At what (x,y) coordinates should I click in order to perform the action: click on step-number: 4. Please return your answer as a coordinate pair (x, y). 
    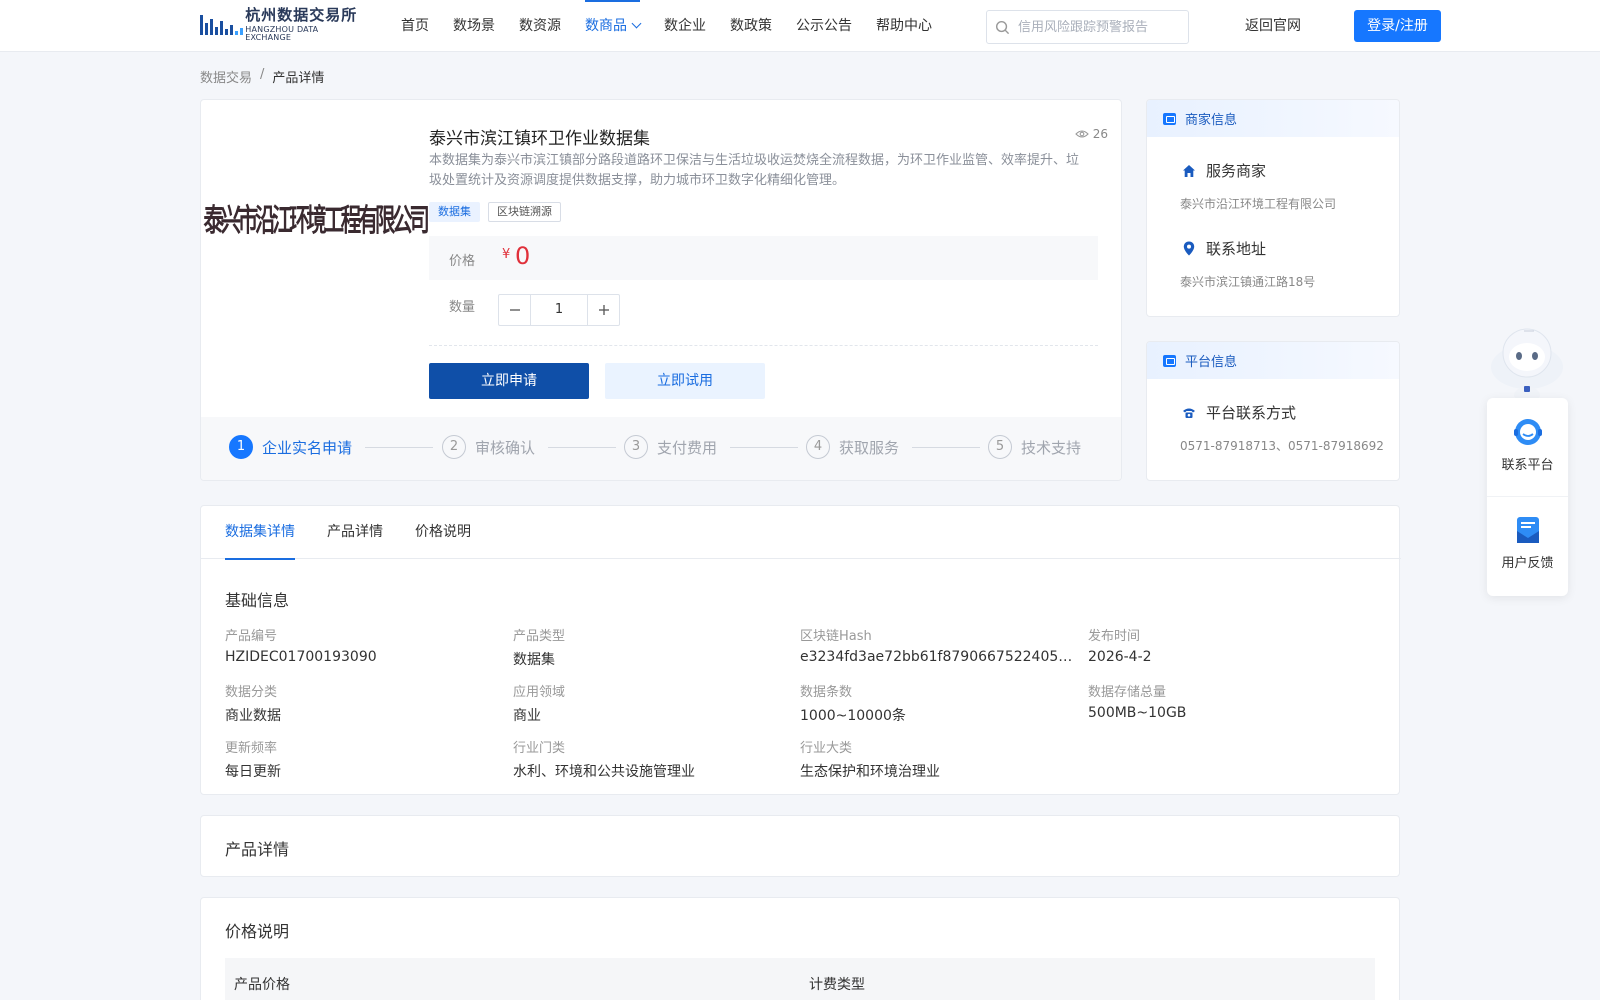
    Looking at the image, I should click on (818, 447).